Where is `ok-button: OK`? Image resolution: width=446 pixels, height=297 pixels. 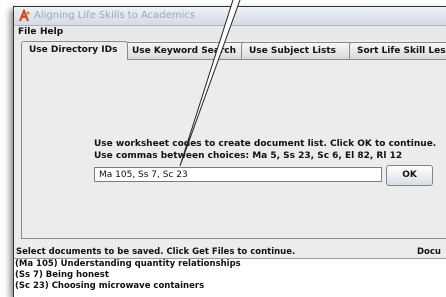
ok-button: OK is located at coordinates (409, 175).